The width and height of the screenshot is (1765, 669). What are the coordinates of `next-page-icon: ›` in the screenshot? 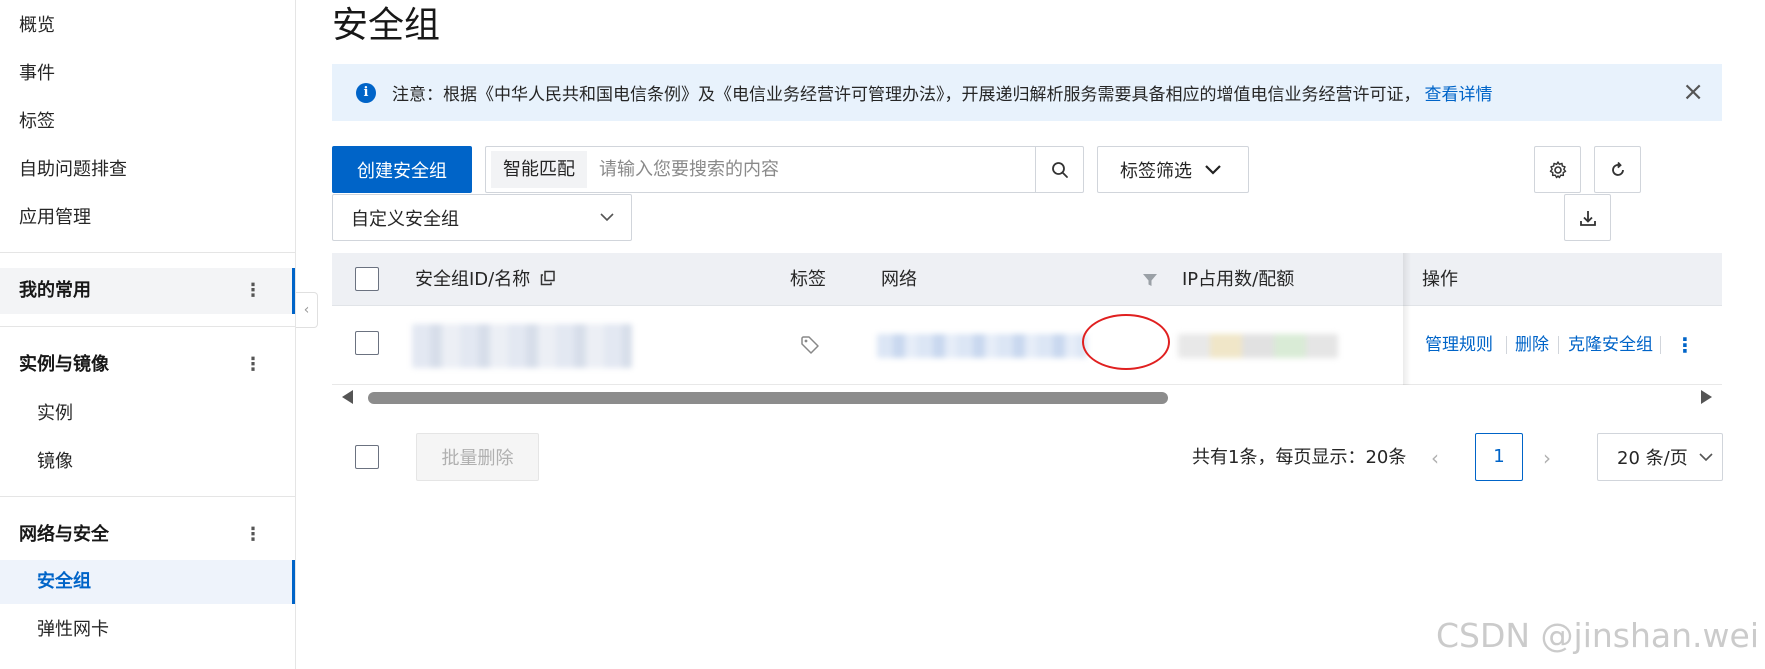 It's located at (1547, 458).